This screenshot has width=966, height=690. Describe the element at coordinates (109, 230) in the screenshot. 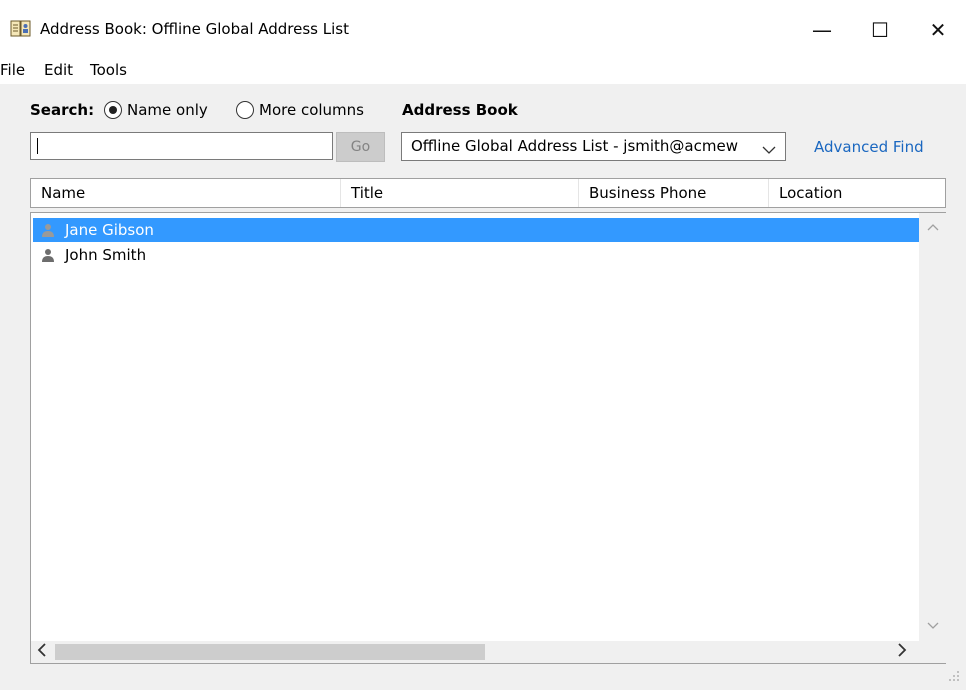

I see `contact-name: Jane Gibson` at that location.